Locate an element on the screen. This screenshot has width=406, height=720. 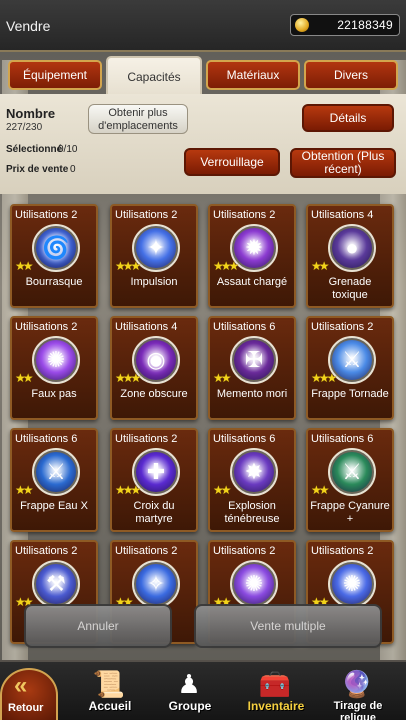
ability-glyph: ✠ is located at coordinates (254, 359).